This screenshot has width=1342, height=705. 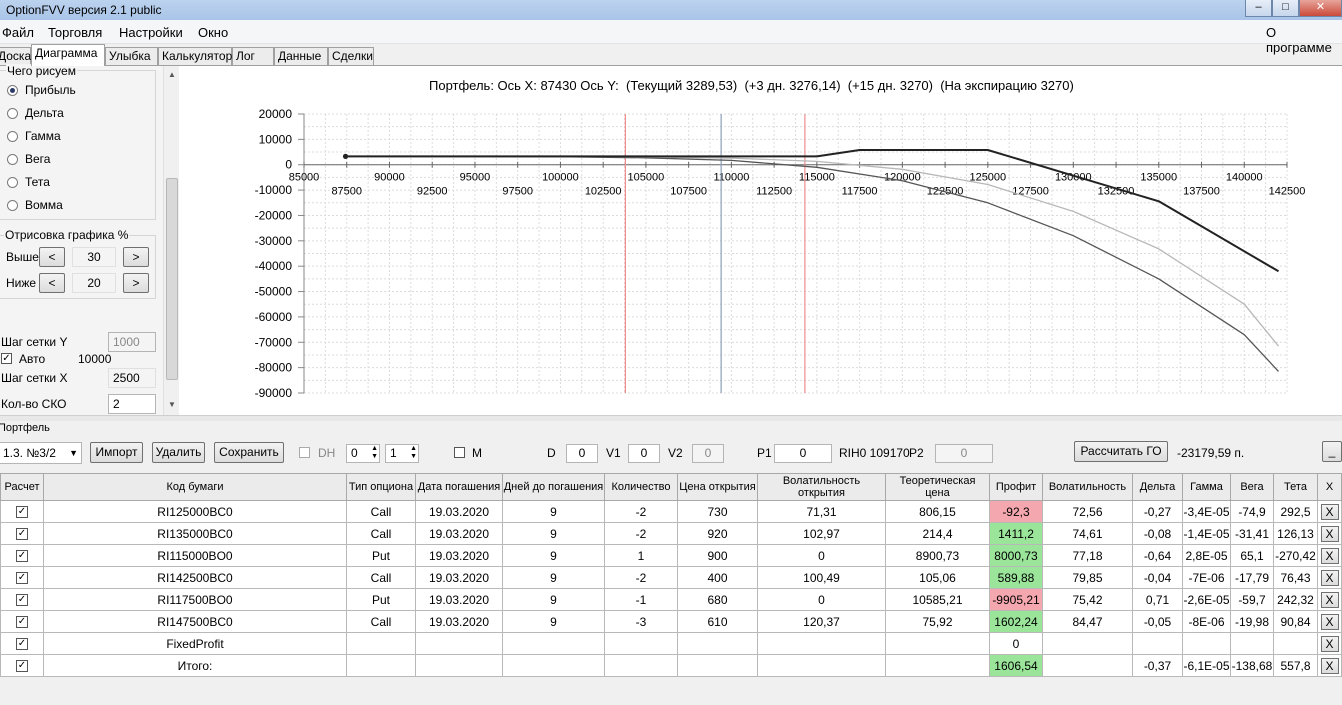 I want to click on draw-what-group, so click(x=78, y=145).